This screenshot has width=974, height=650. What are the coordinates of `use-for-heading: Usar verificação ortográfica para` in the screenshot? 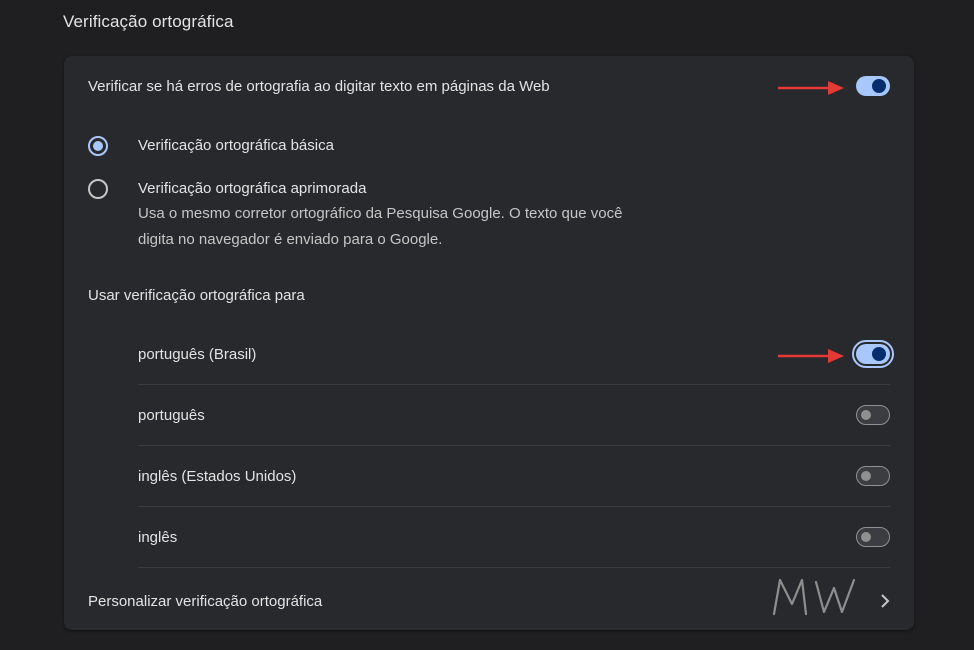 It's located at (196, 295).